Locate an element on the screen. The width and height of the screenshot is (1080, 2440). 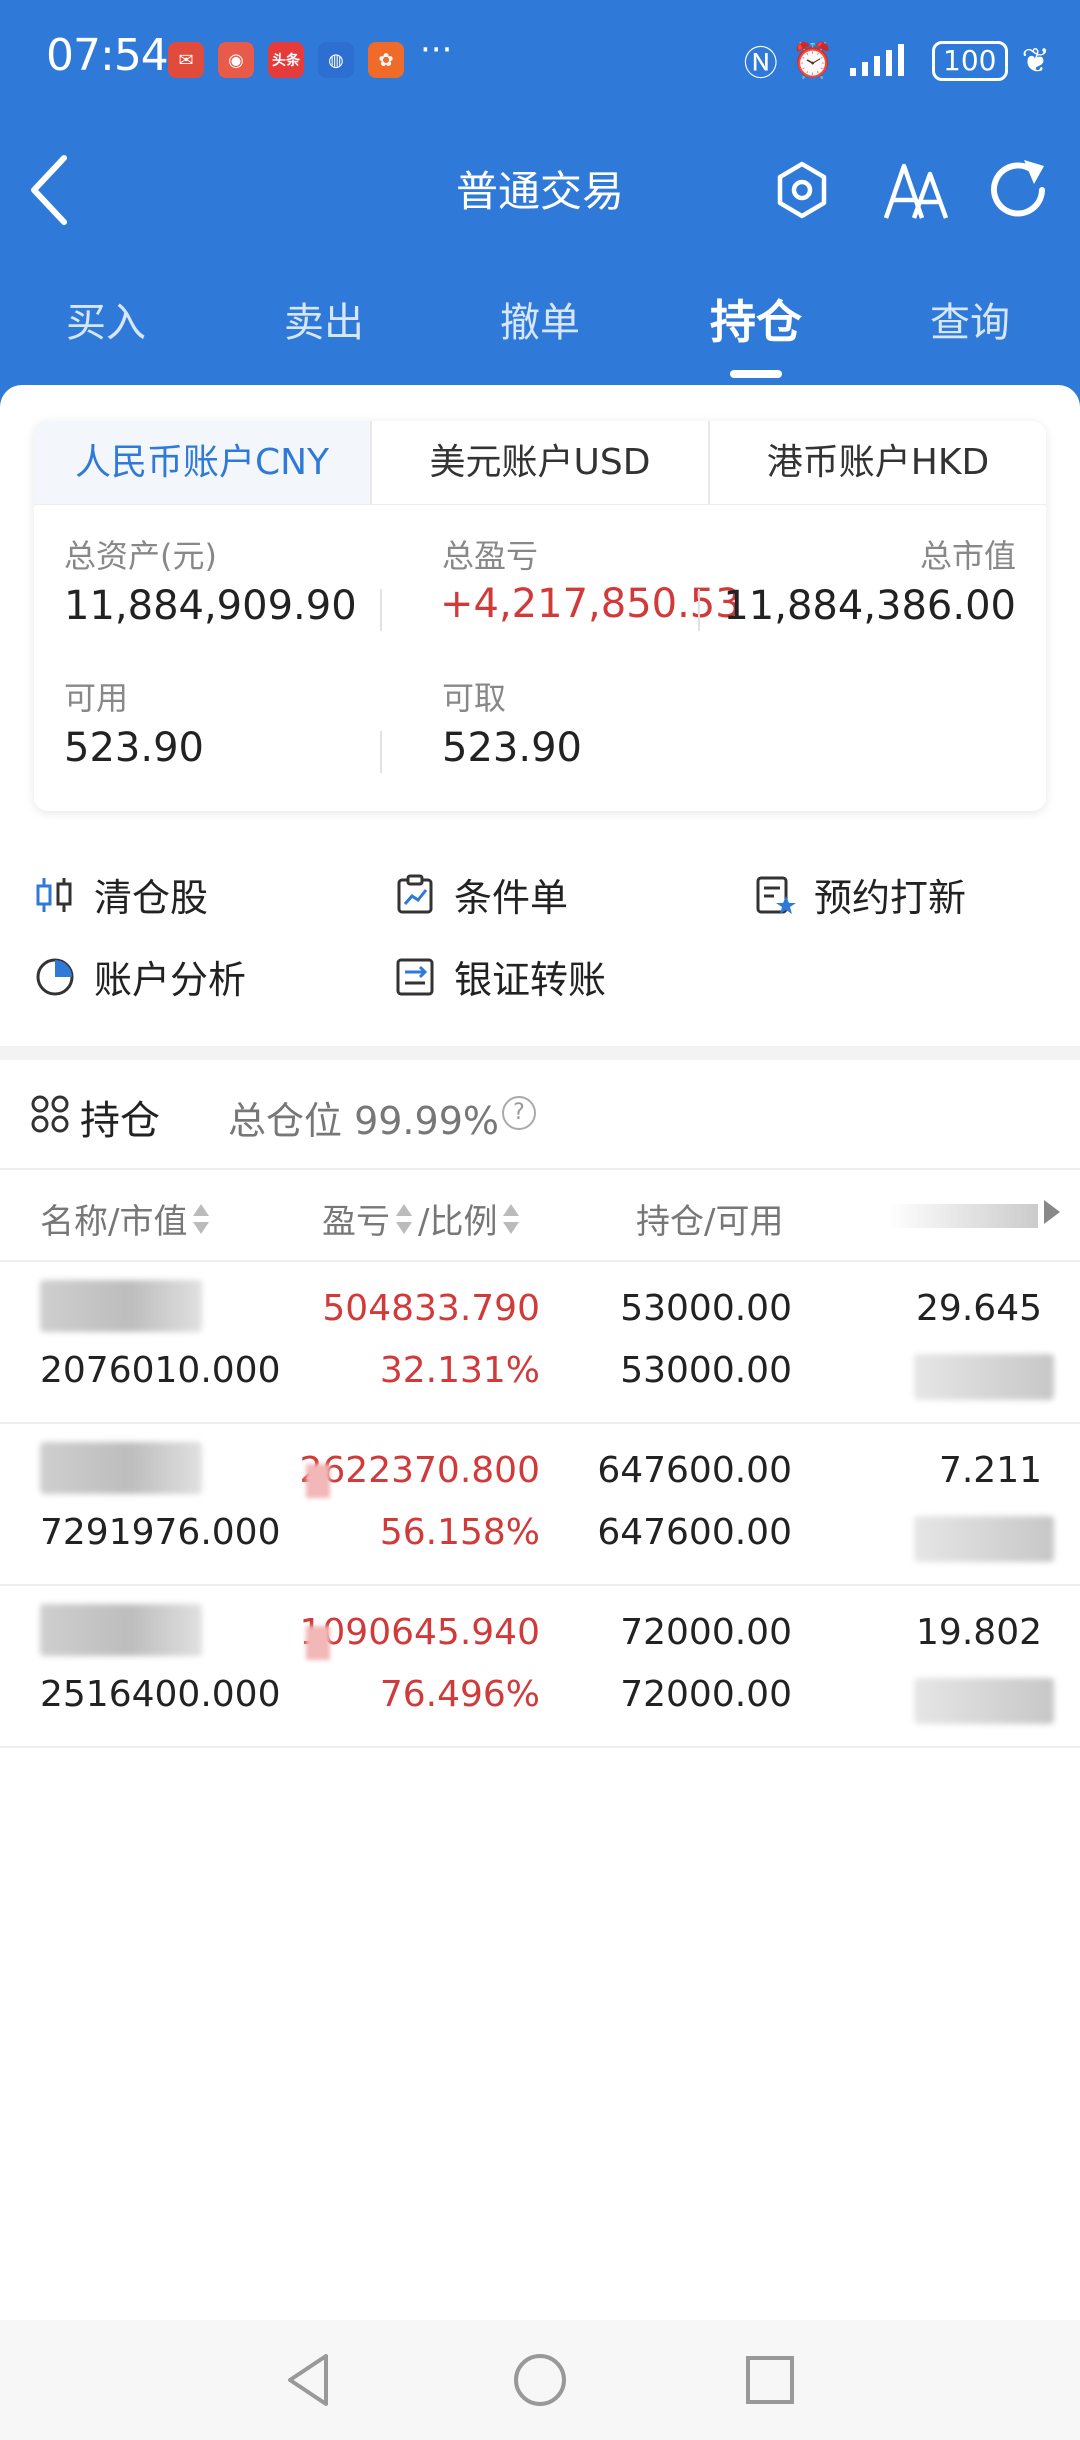
account-analysis-button: 账户分析 is located at coordinates (140, 976).